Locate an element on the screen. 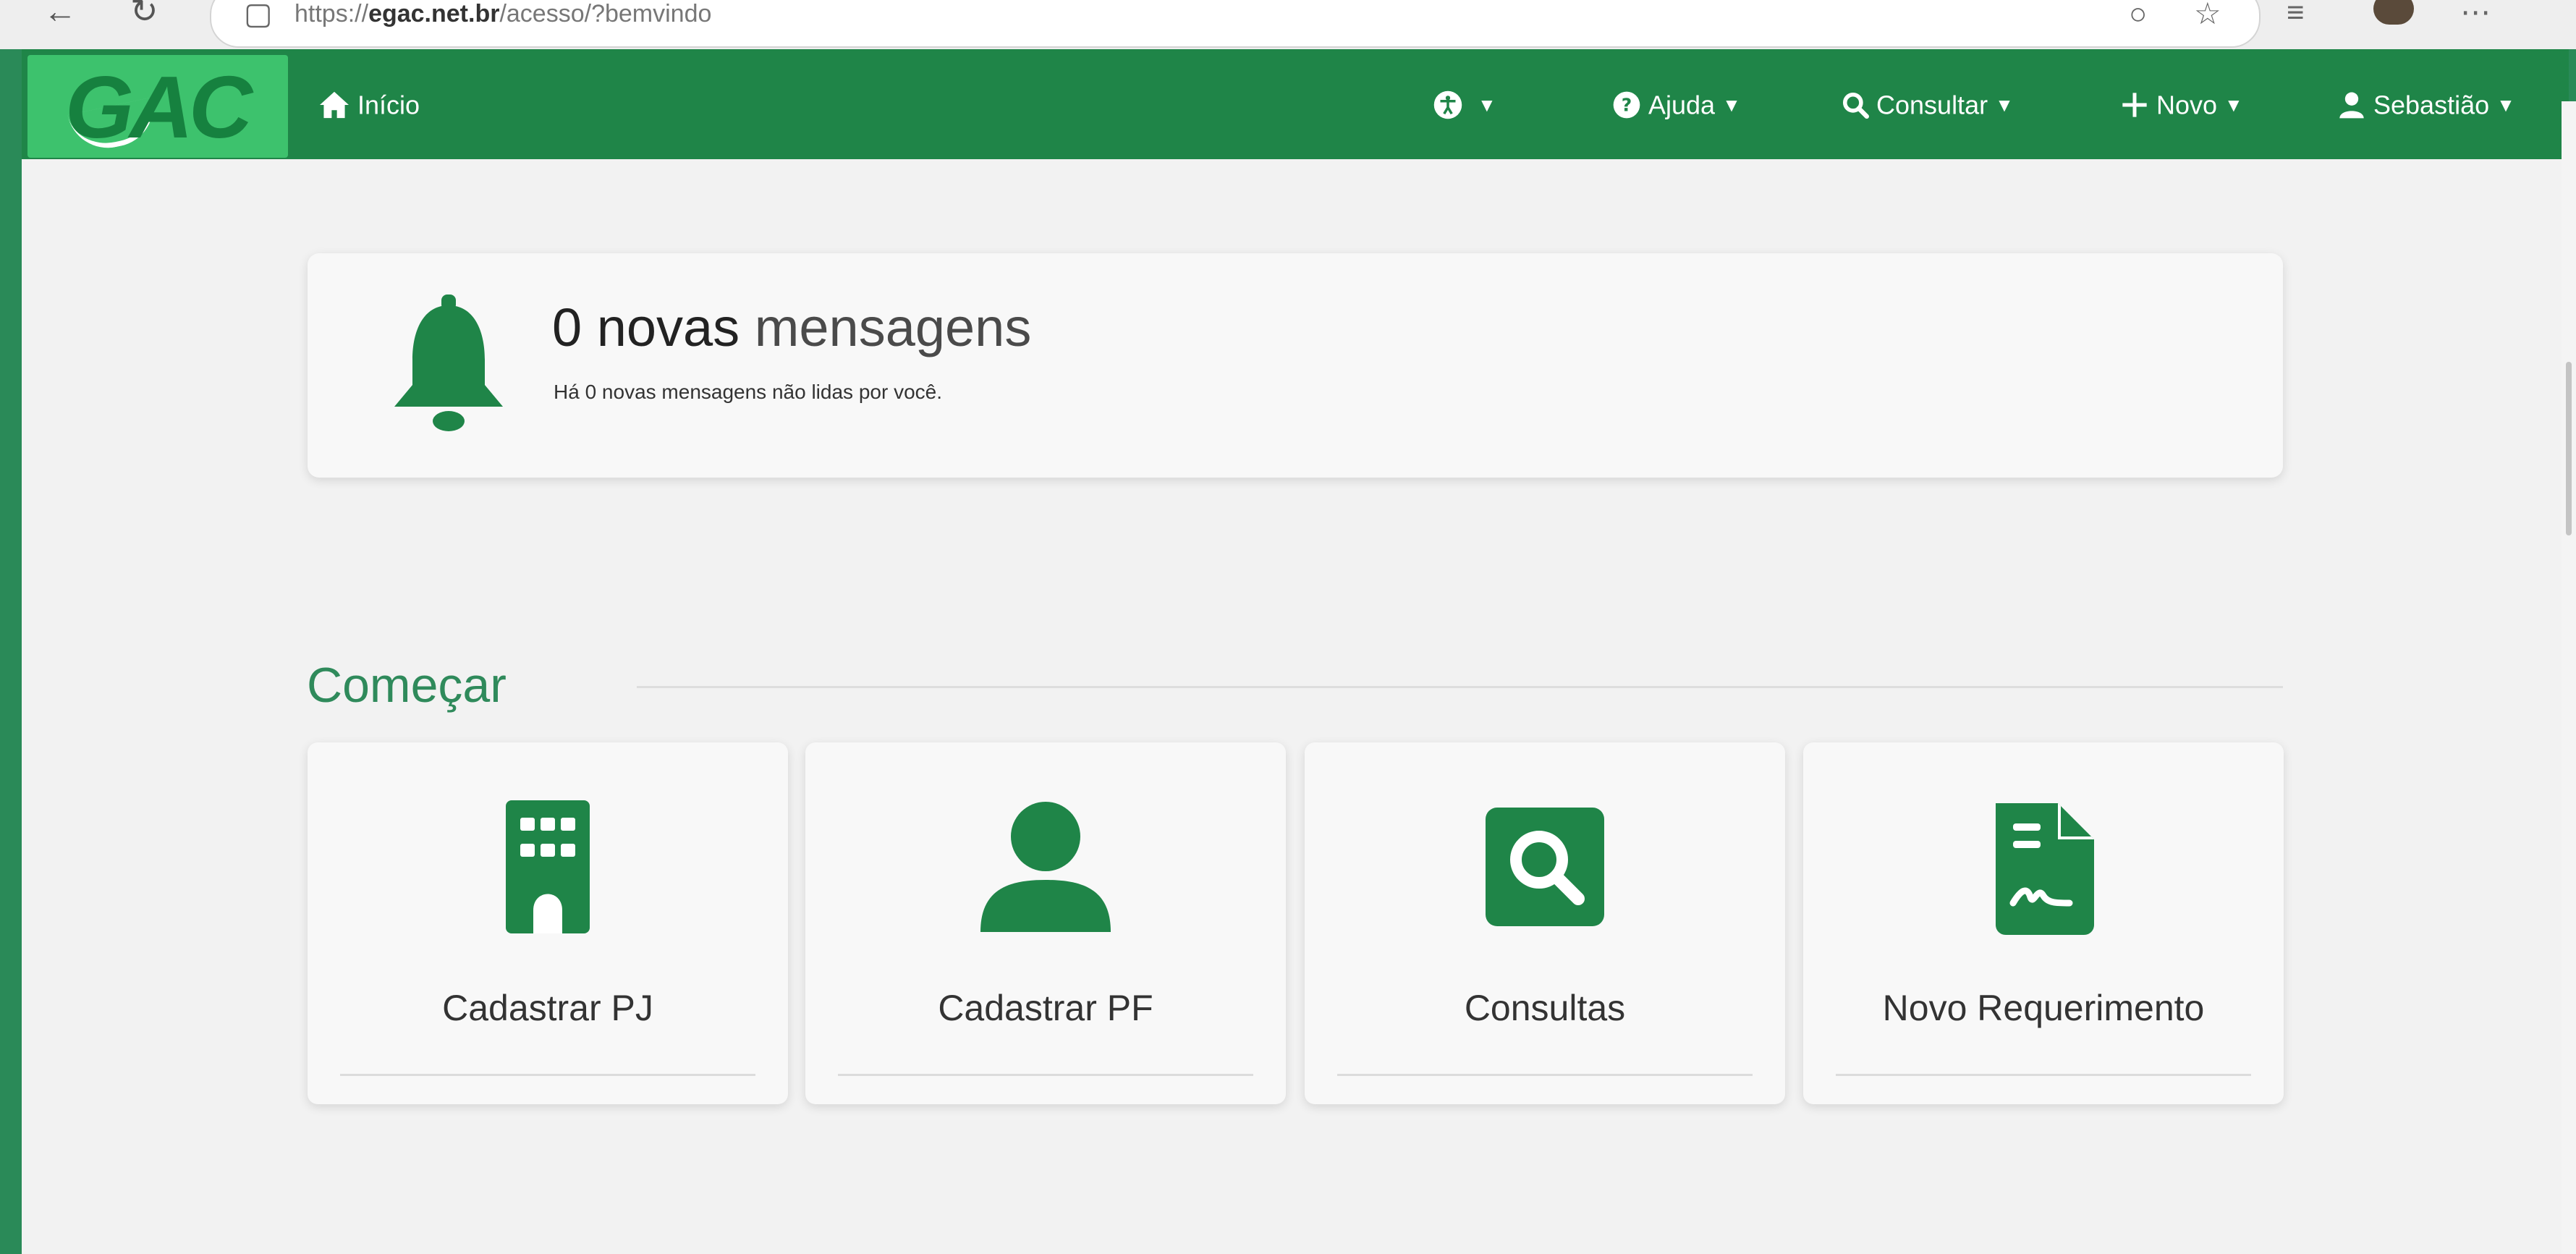  search-icon is located at coordinates (1856, 106).